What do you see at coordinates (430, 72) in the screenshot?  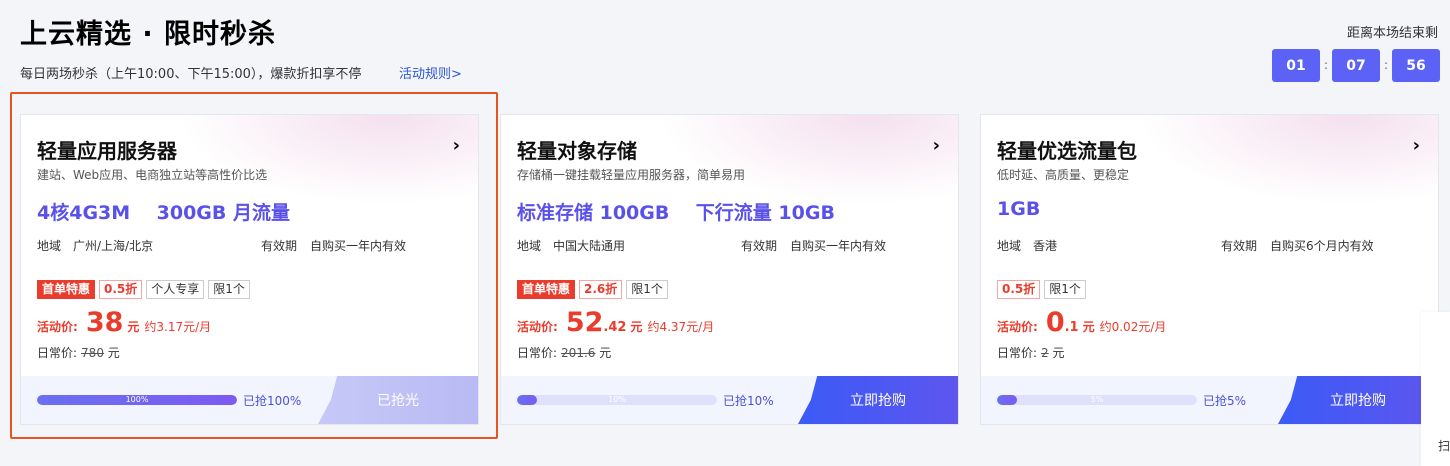 I see `activity-rules-link: 活动规则>` at bounding box center [430, 72].